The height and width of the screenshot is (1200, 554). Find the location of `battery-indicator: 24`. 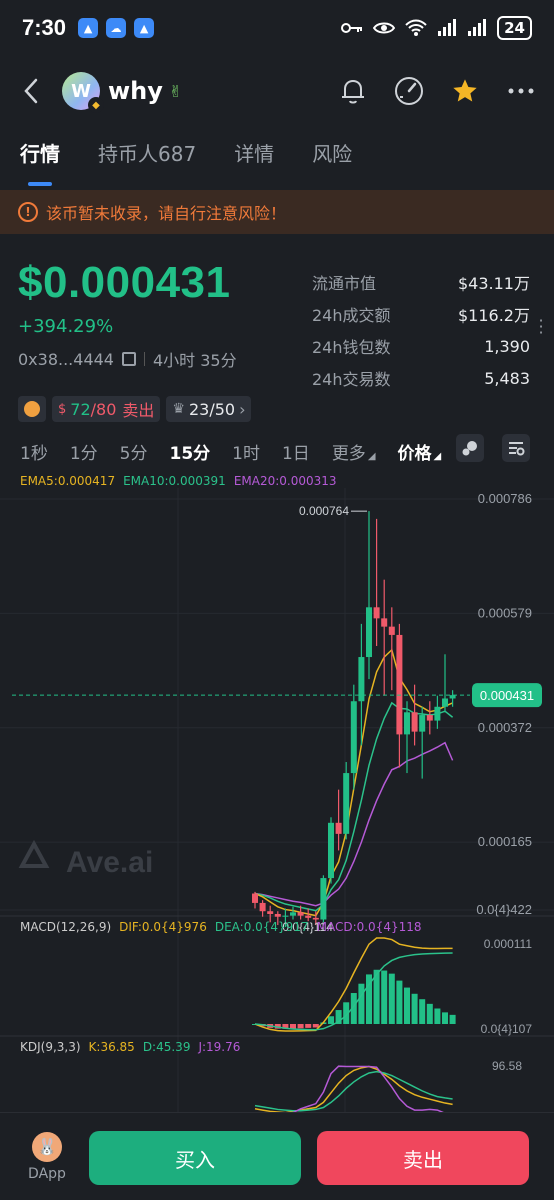

battery-indicator: 24 is located at coordinates (514, 28).